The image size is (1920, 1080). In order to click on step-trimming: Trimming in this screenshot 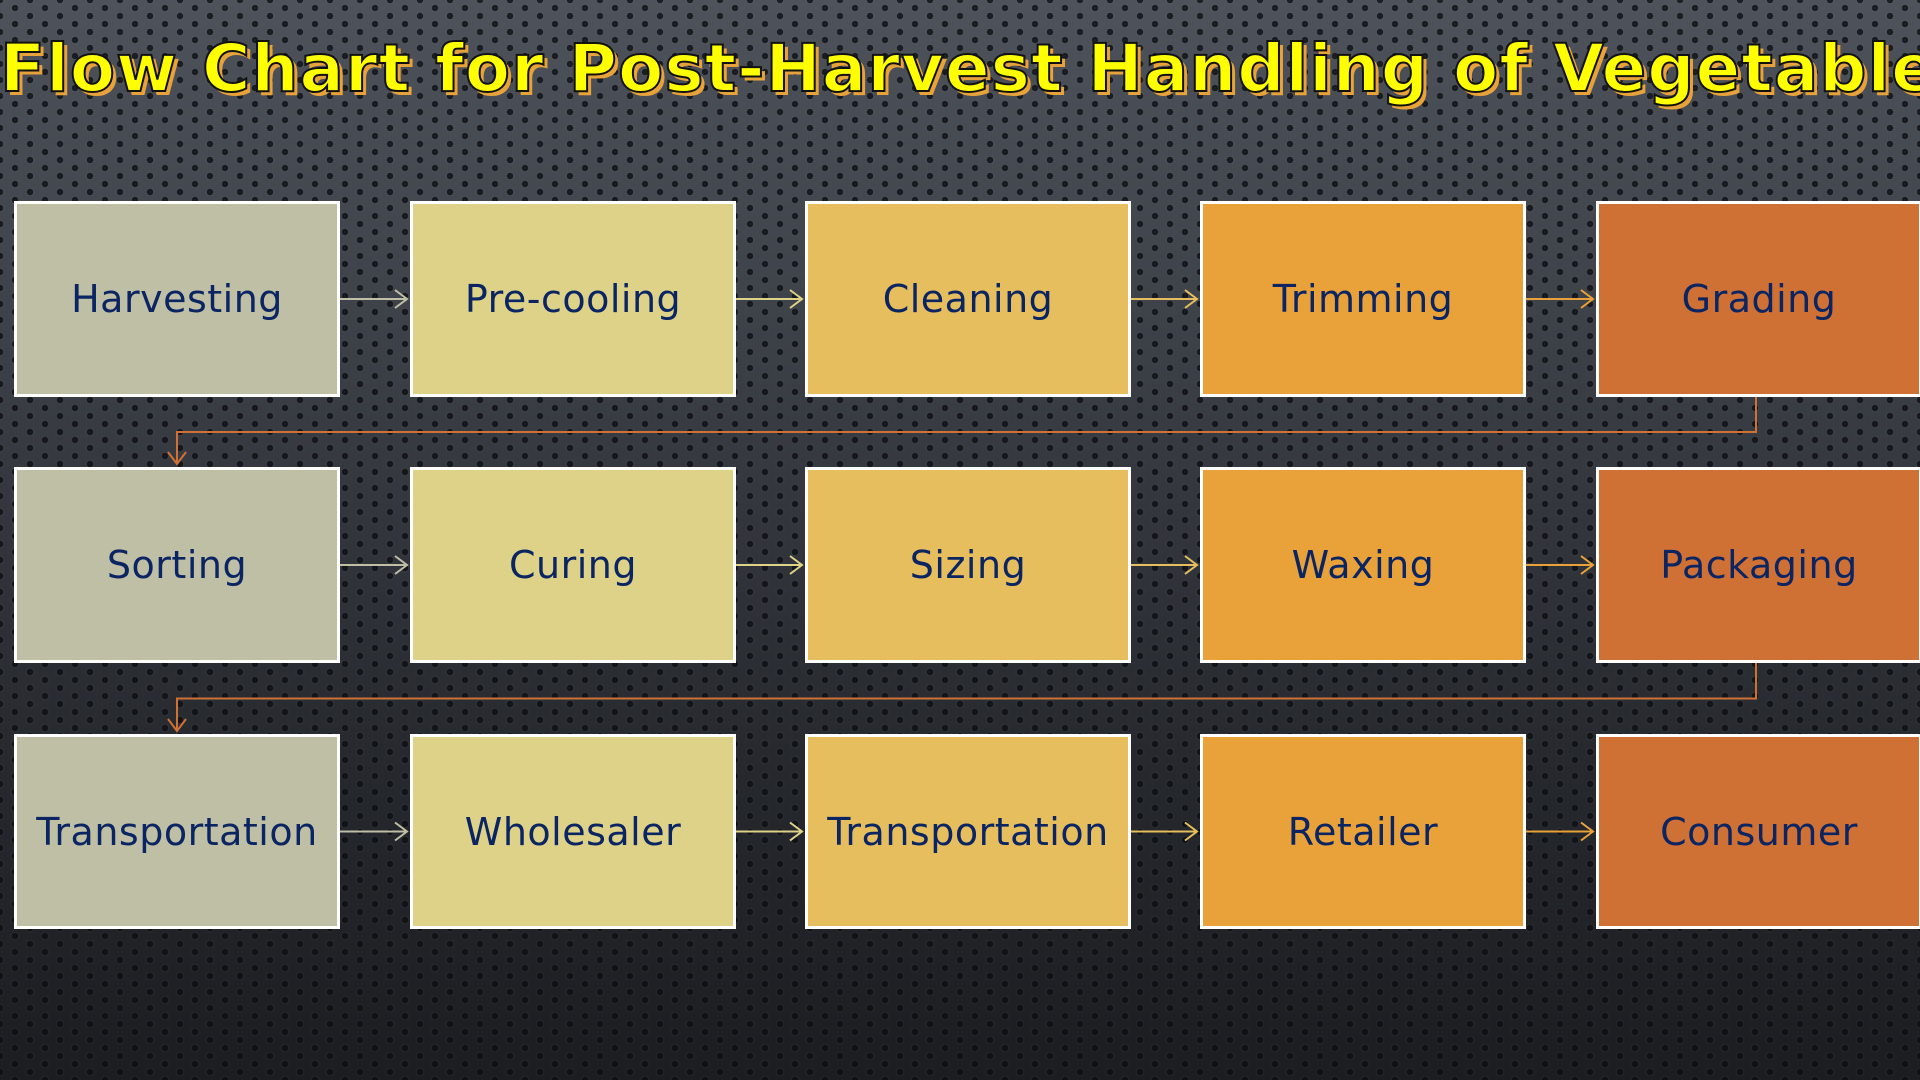, I will do `click(1363, 299)`.